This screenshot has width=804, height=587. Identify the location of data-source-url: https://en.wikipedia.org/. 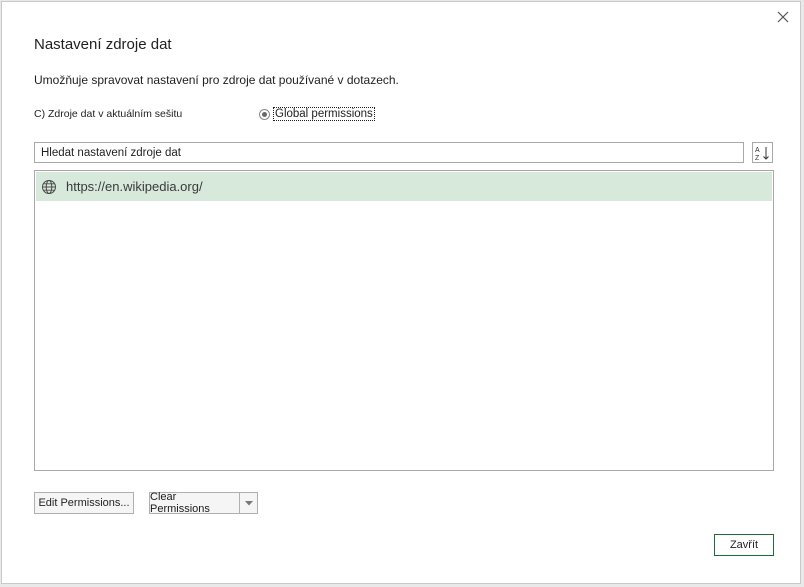
(134, 186).